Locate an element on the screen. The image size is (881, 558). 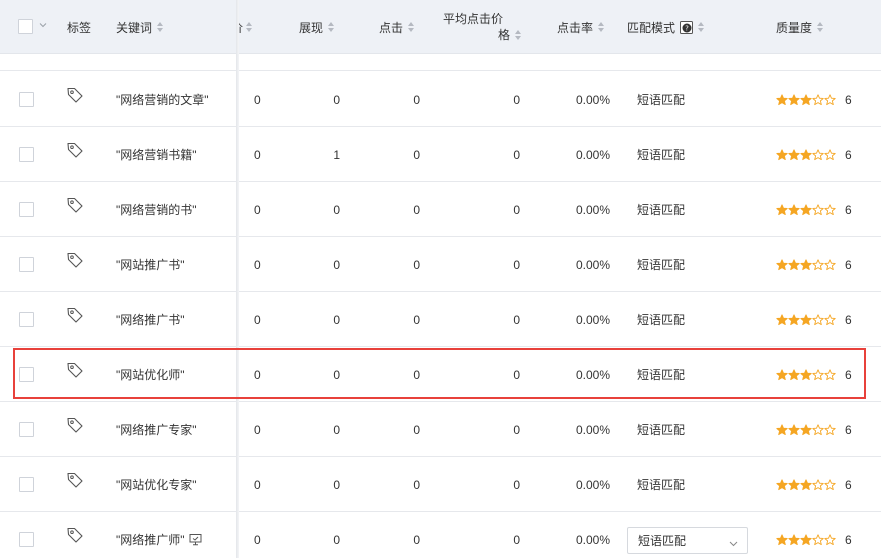
frozen-column-divider is located at coordinates (237, 279).